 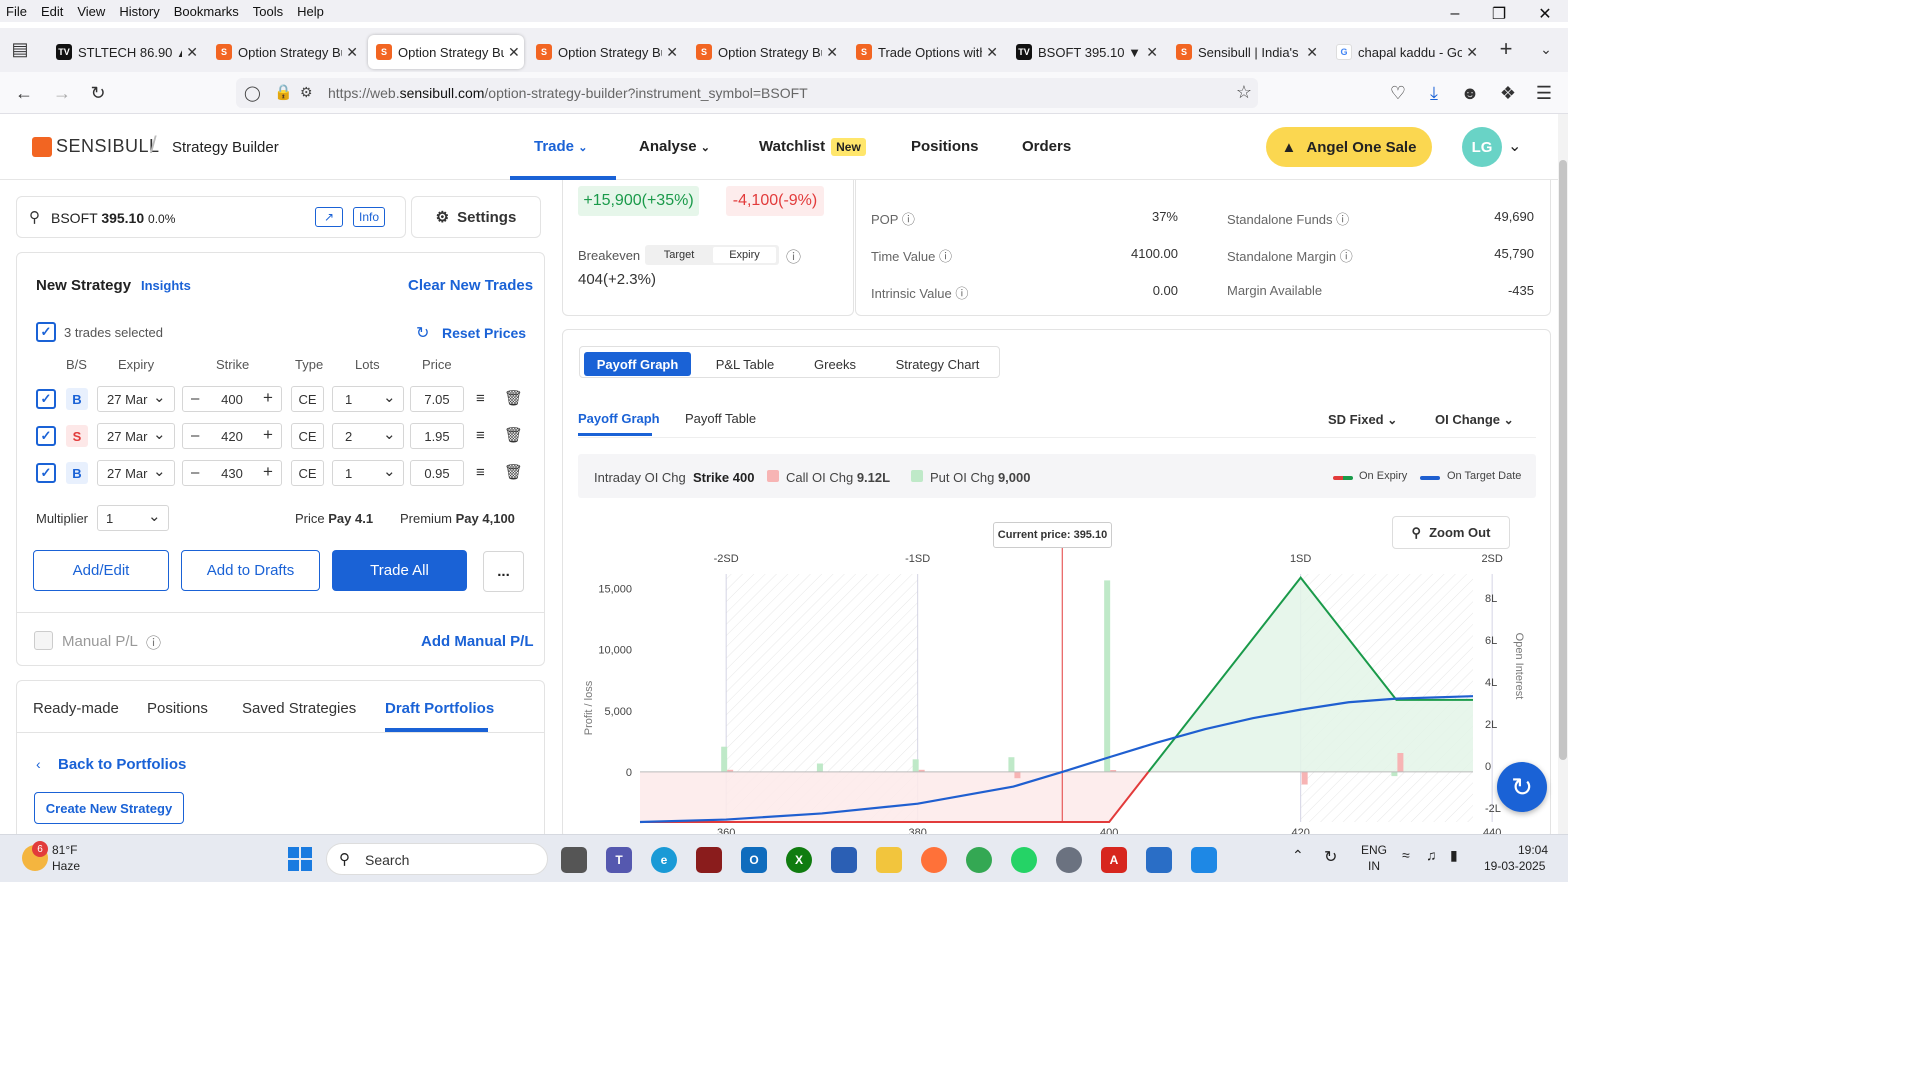 What do you see at coordinates (763, 52) in the screenshot?
I see `browser-tab: S Option Strategy Bu ✕` at bounding box center [763, 52].